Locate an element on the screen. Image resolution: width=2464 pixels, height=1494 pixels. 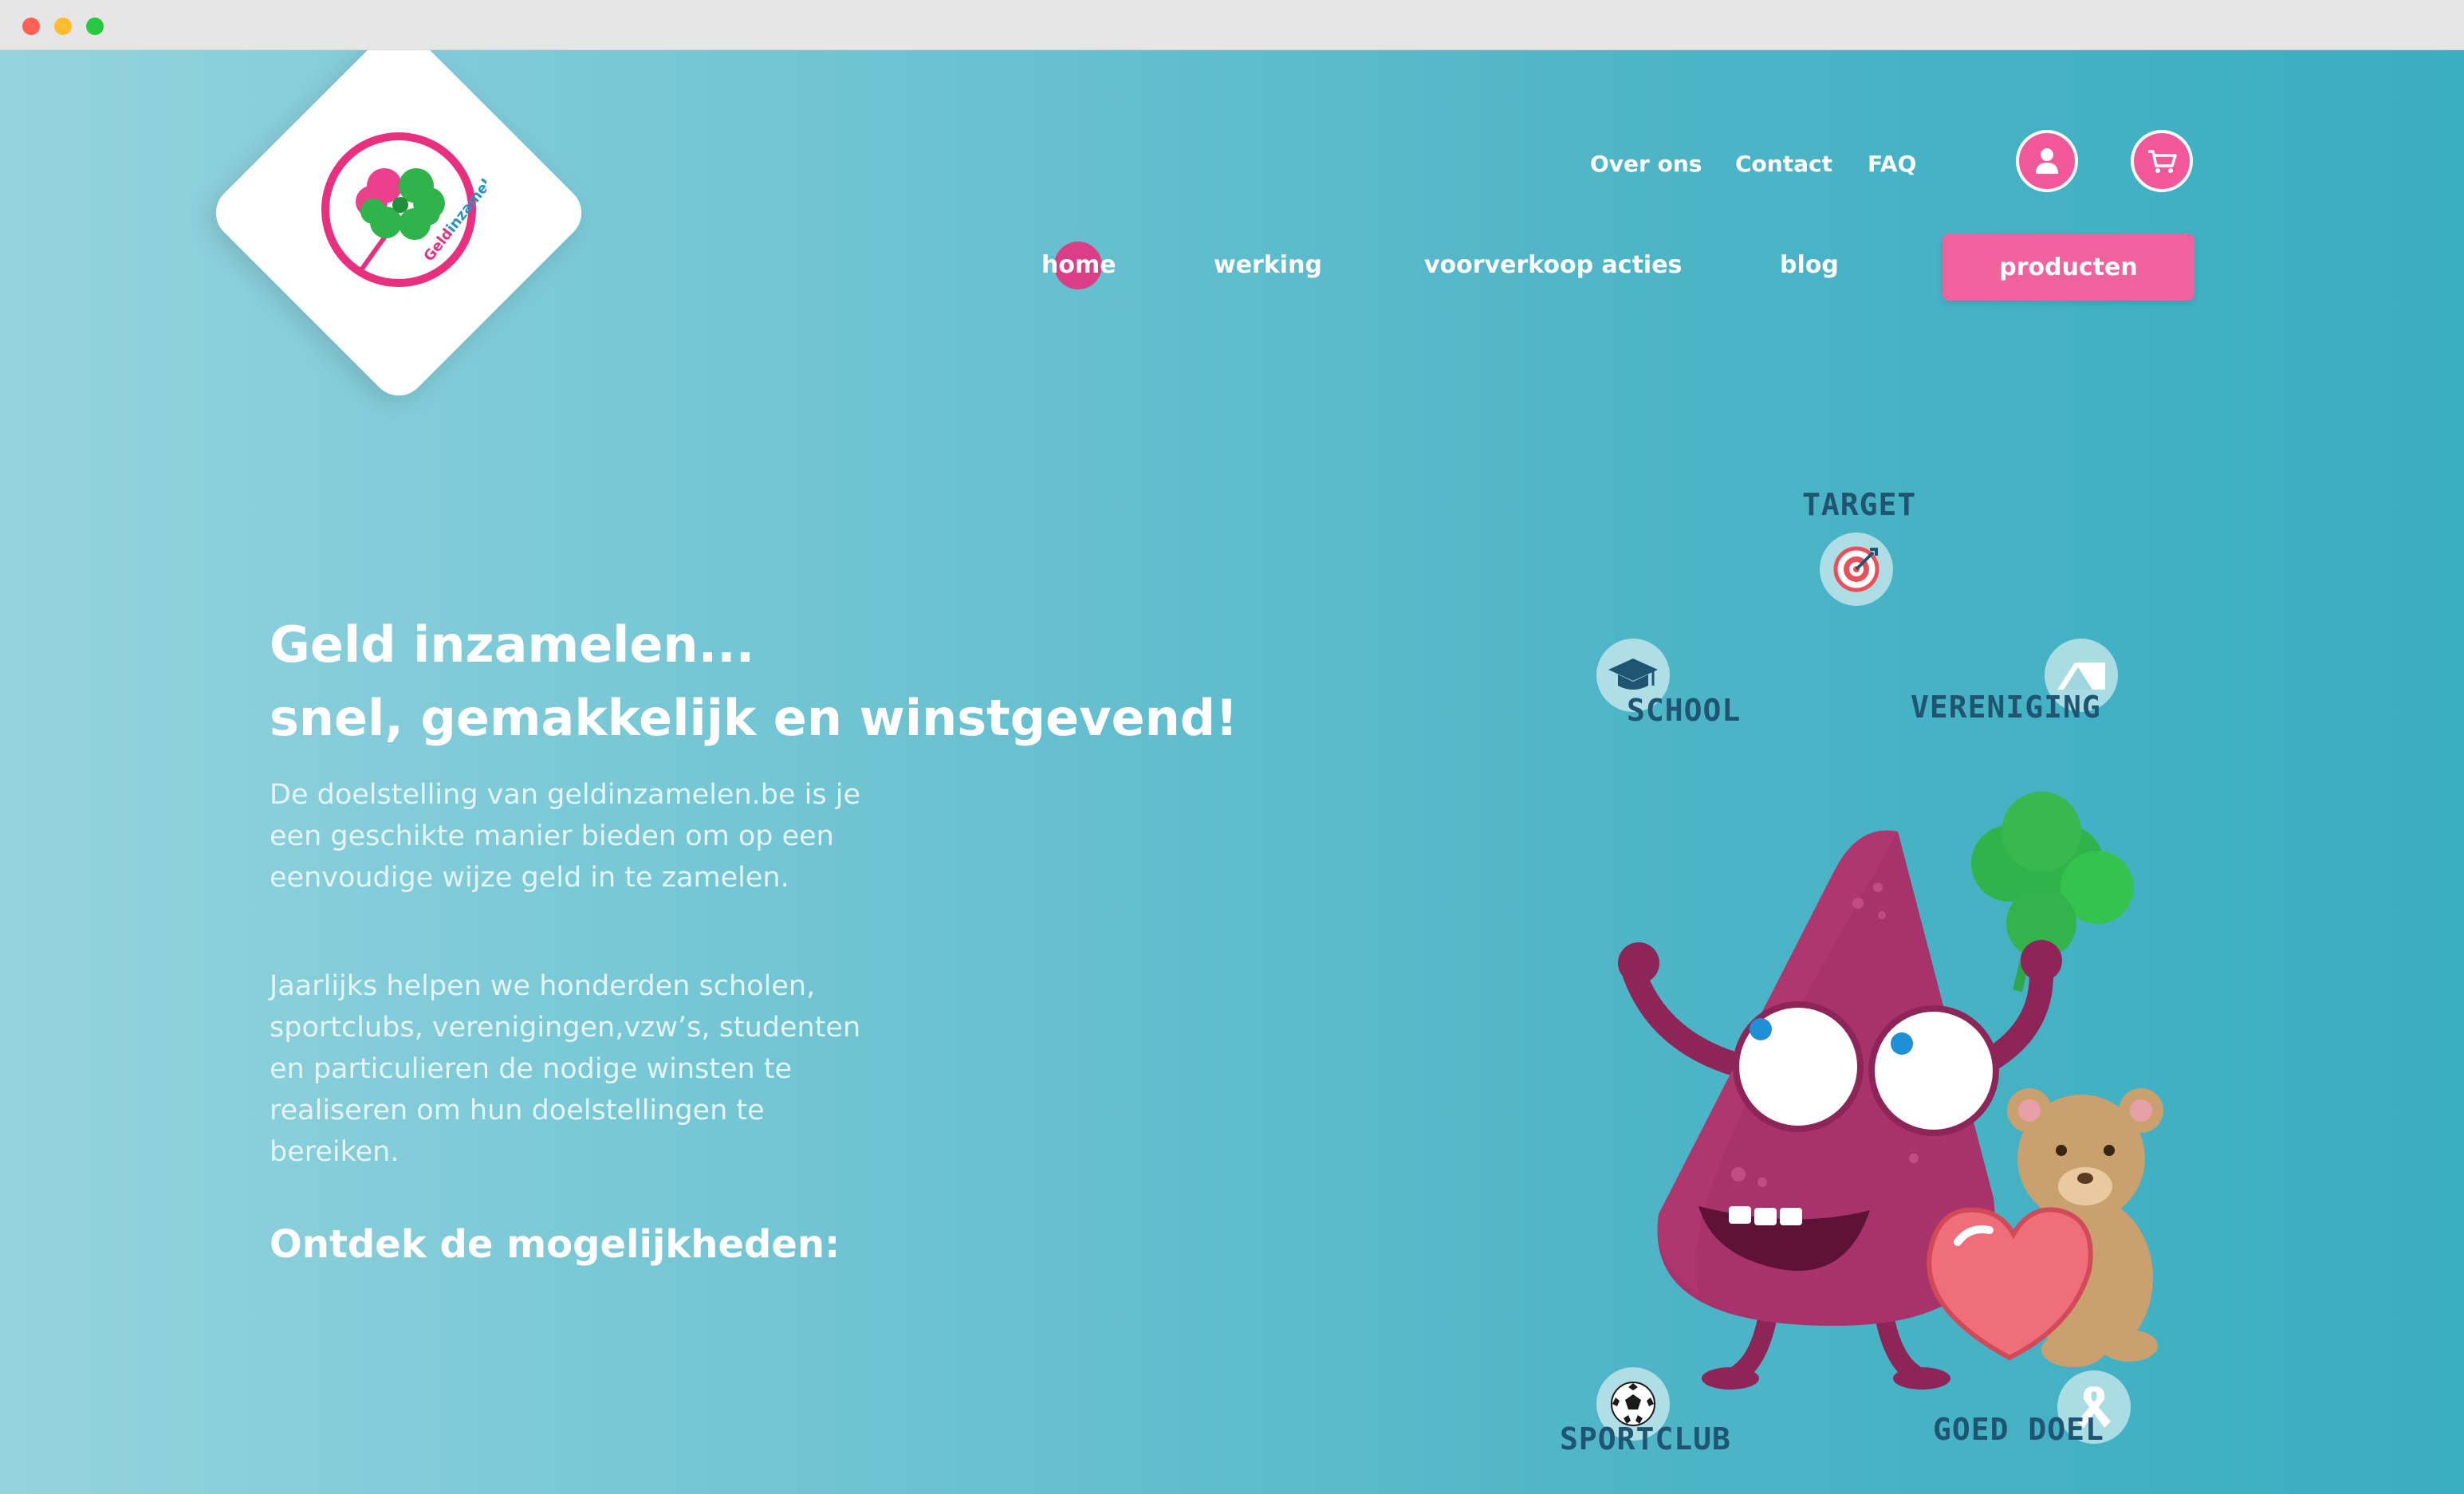
nav-home-link: Home is located at coordinates (1078, 265).